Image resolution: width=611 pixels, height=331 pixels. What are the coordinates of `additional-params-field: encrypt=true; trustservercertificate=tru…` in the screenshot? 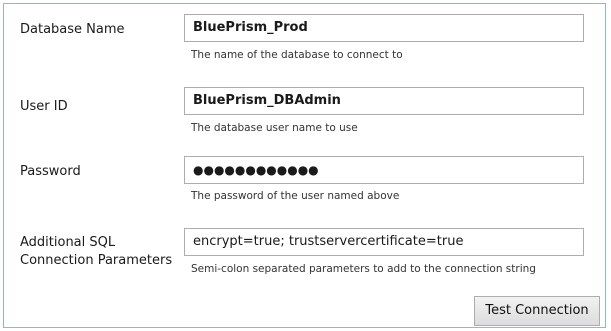 It's located at (384, 242).